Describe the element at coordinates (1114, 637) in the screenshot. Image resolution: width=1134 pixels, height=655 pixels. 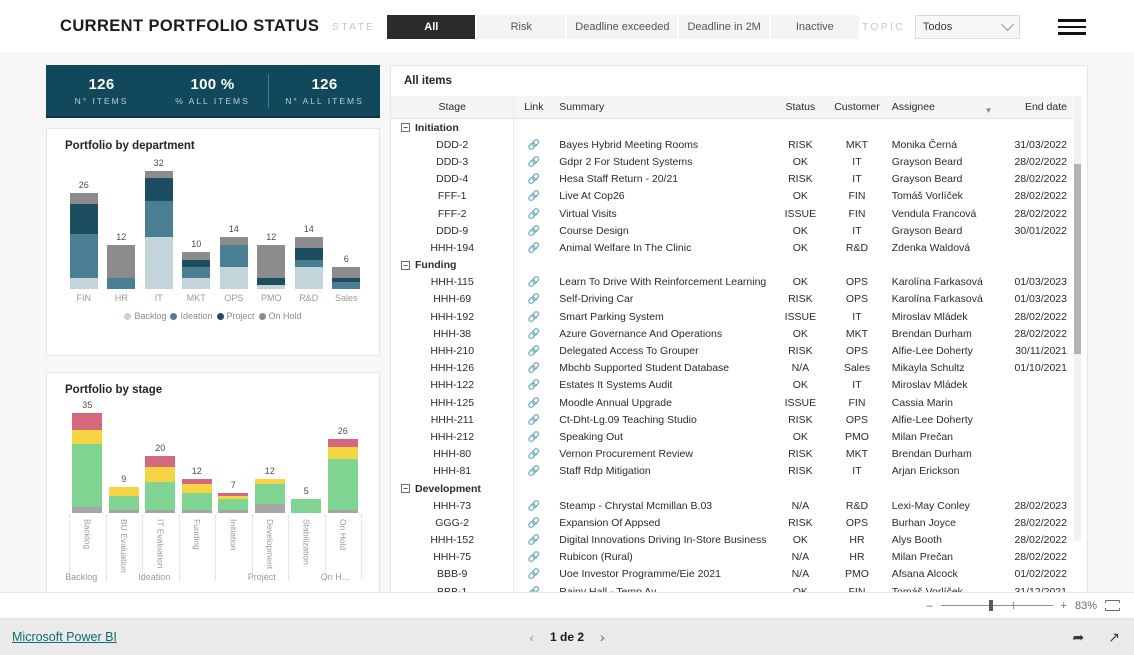
I see `fullscreen-icon: ↗` at that location.